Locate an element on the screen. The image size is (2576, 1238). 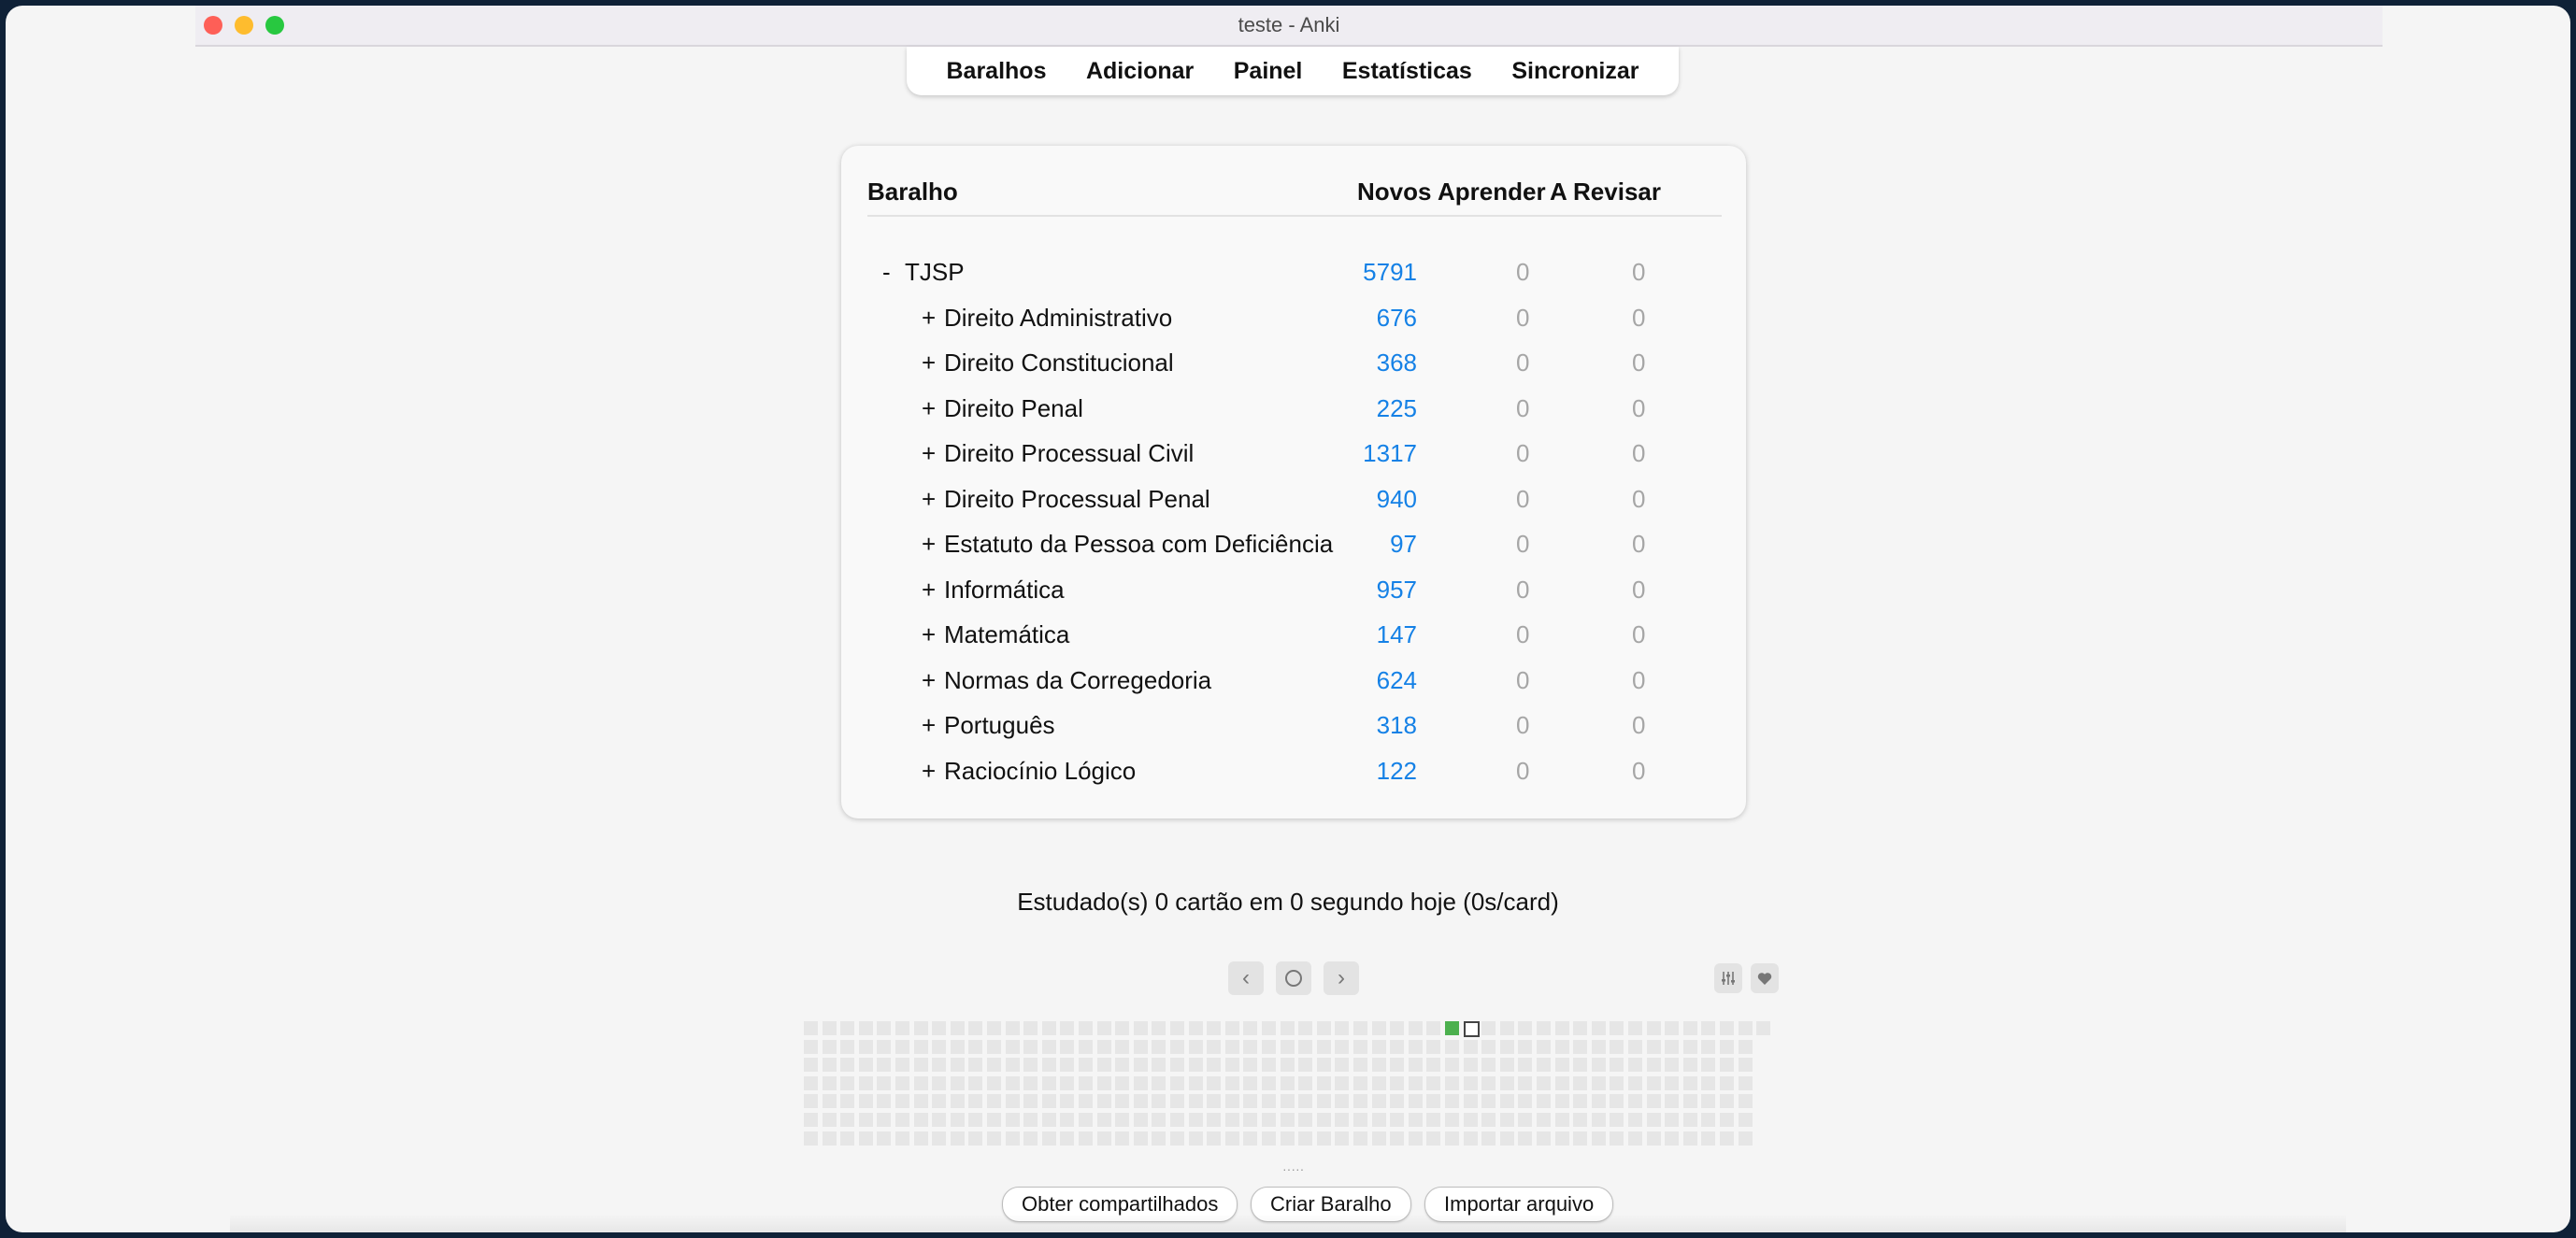
deck-name: Direito Penal is located at coordinates (1013, 408).